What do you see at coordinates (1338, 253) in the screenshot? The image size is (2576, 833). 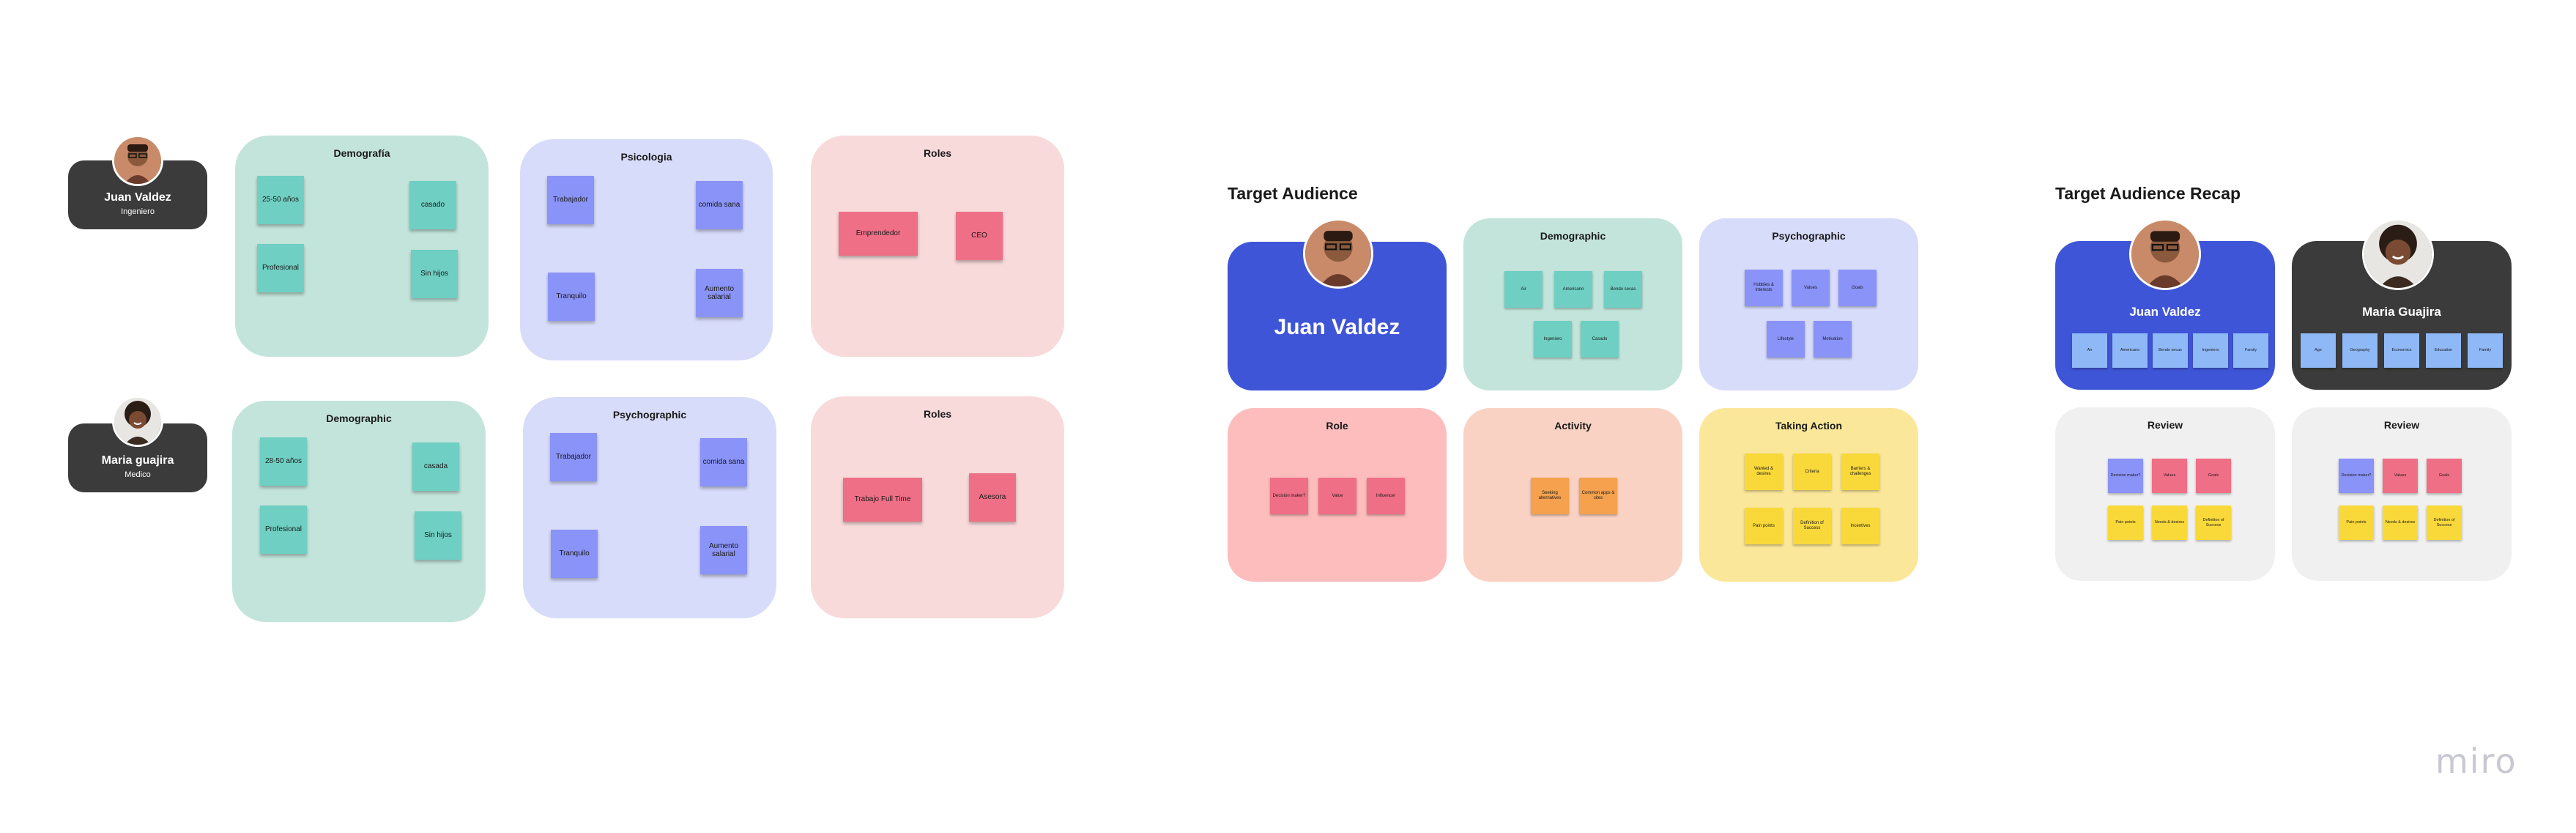 I see `avatar-juan-large-icon` at bounding box center [1338, 253].